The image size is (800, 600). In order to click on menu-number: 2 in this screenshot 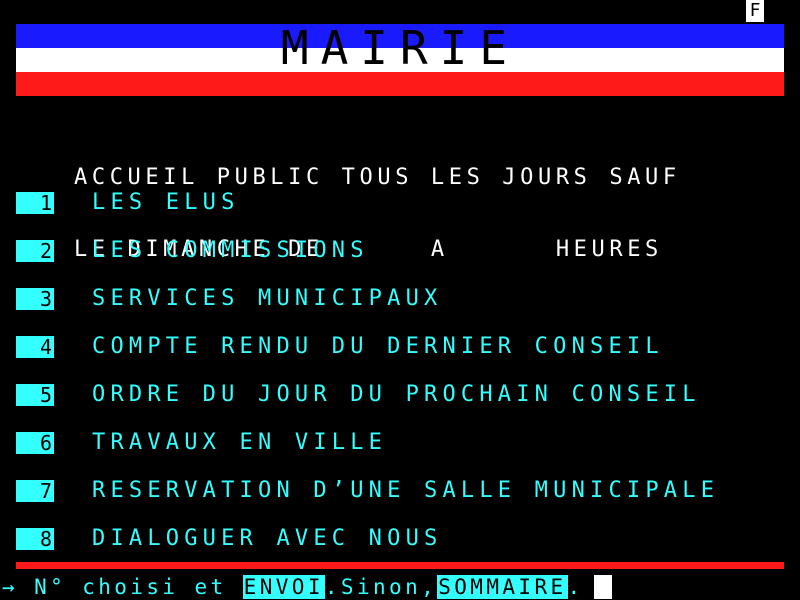, I will do `click(35, 251)`.